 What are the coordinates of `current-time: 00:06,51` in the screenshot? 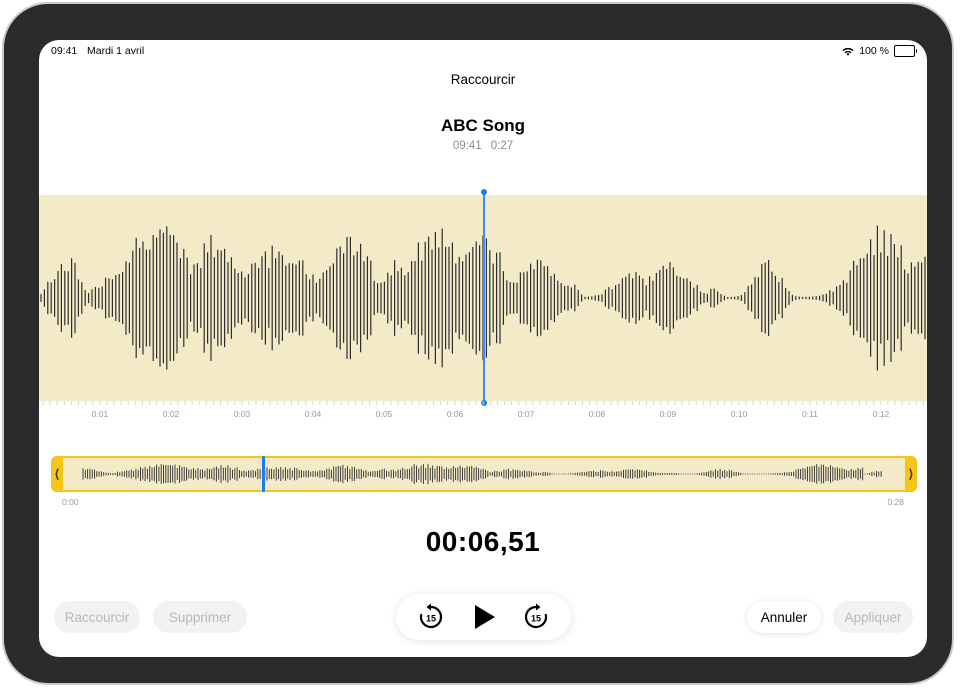 It's located at (483, 541).